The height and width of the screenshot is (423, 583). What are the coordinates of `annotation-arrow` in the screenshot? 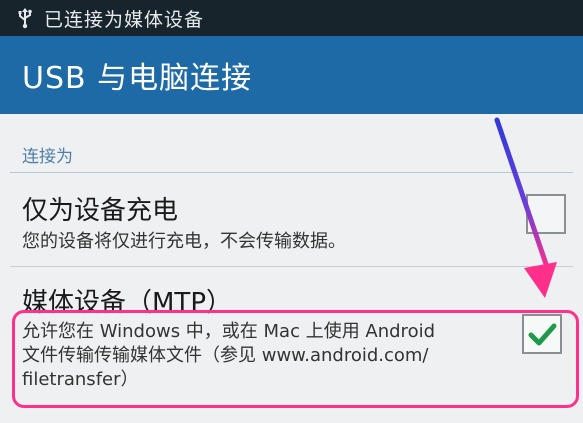 It's located at (525, 207).